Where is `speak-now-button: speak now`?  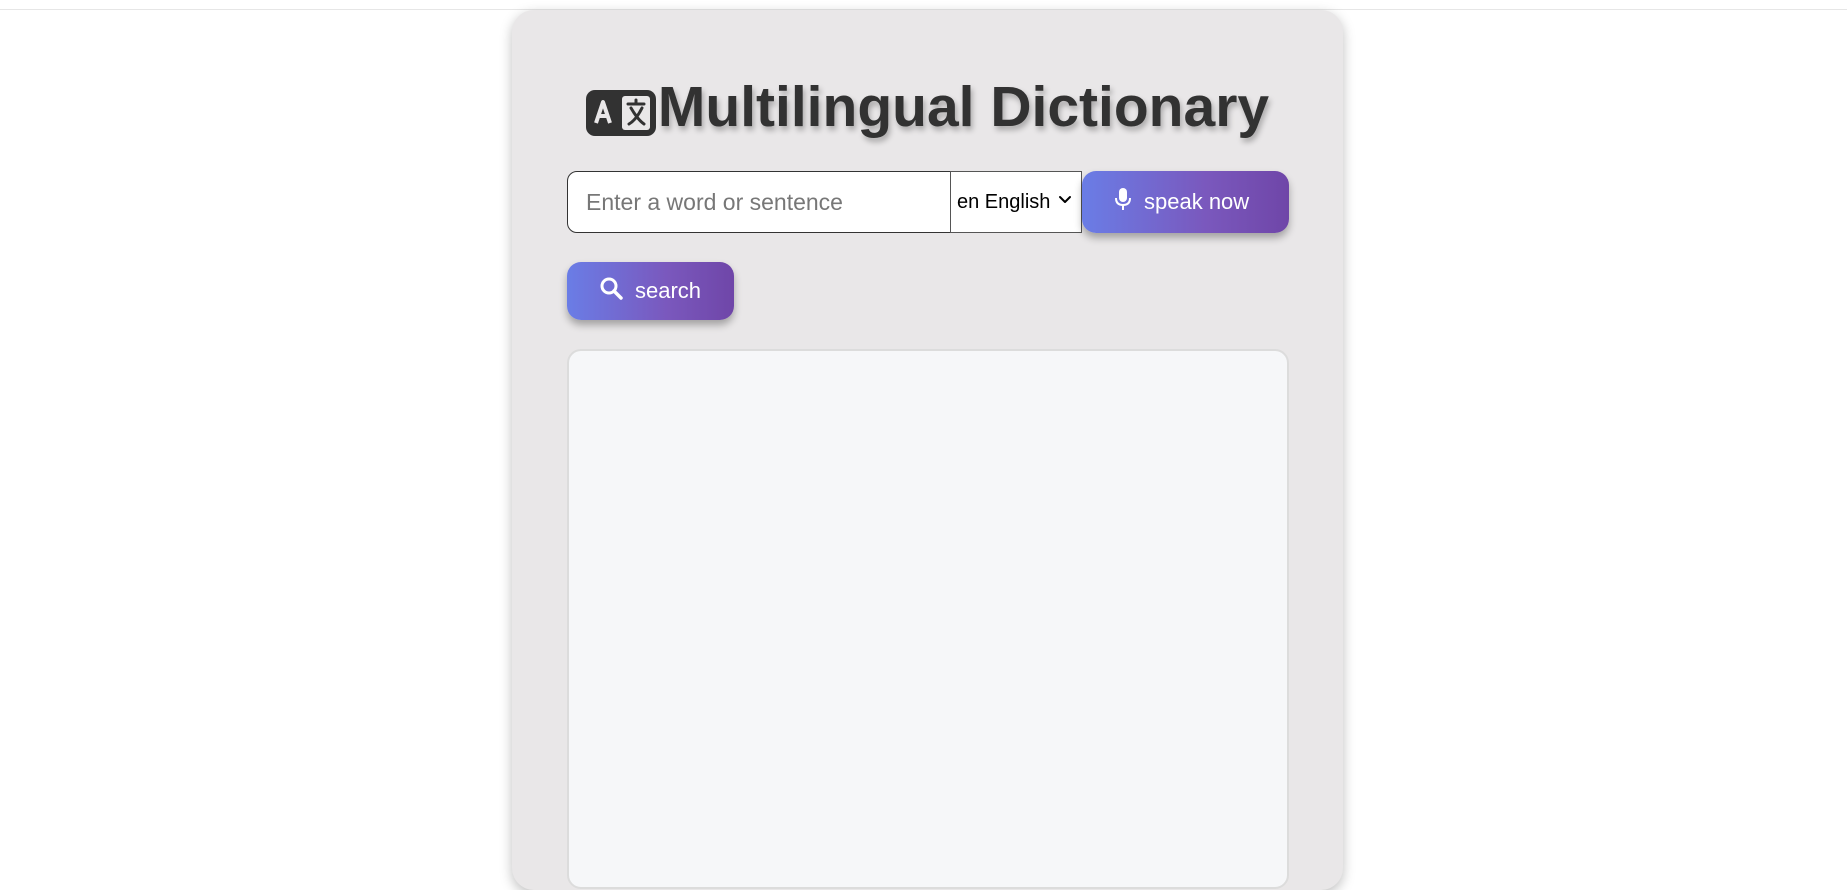 speak-now-button: speak now is located at coordinates (1185, 202).